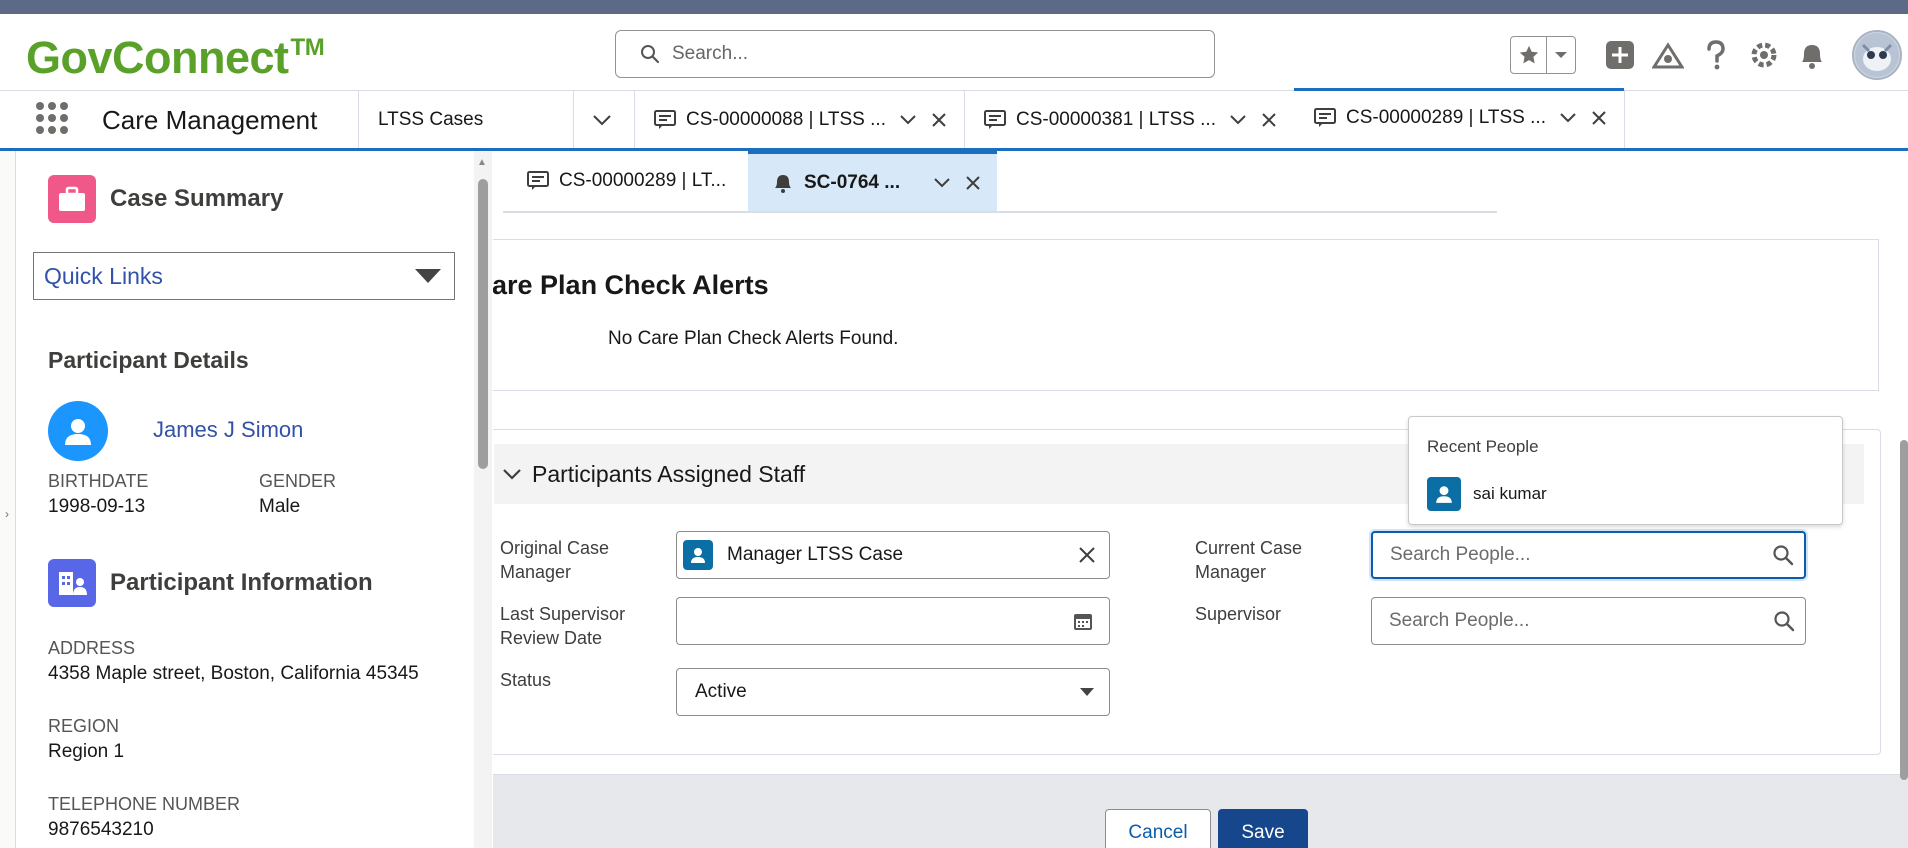 This screenshot has height=848, width=1908. What do you see at coordinates (1087, 555) in the screenshot?
I see `clear-icon` at bounding box center [1087, 555].